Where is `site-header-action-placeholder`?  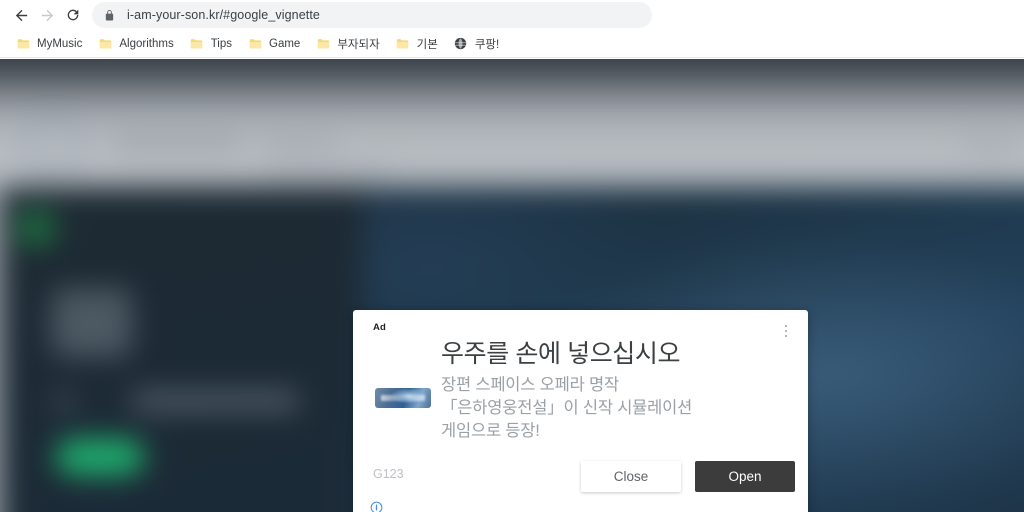
site-header-action-placeholder is located at coordinates (990, 146).